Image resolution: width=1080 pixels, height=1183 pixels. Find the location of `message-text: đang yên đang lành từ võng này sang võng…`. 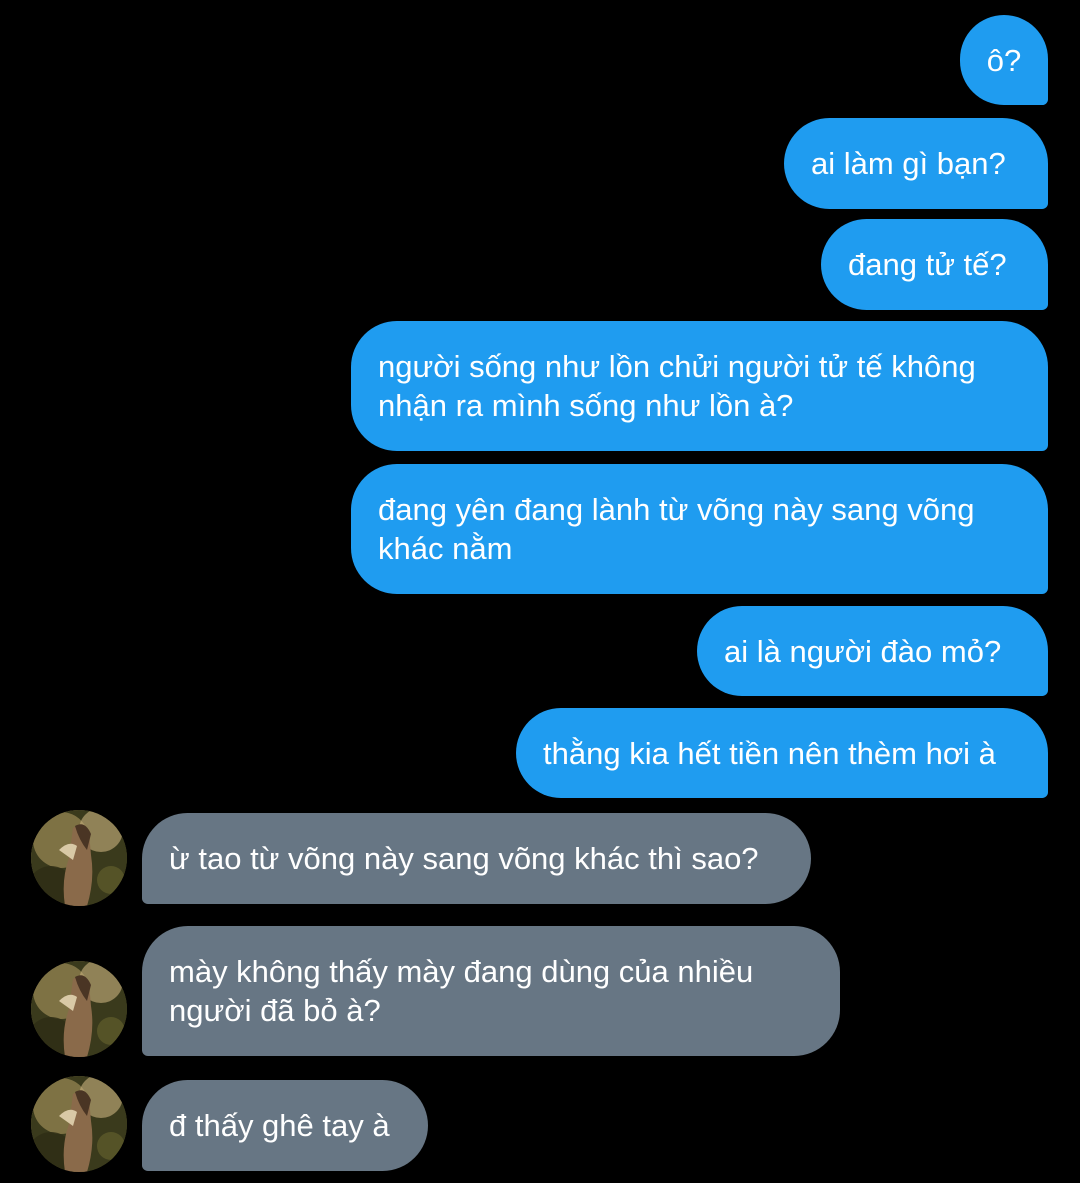

message-text: đang yên đang lành từ võng này sang võng… is located at coordinates (676, 529).